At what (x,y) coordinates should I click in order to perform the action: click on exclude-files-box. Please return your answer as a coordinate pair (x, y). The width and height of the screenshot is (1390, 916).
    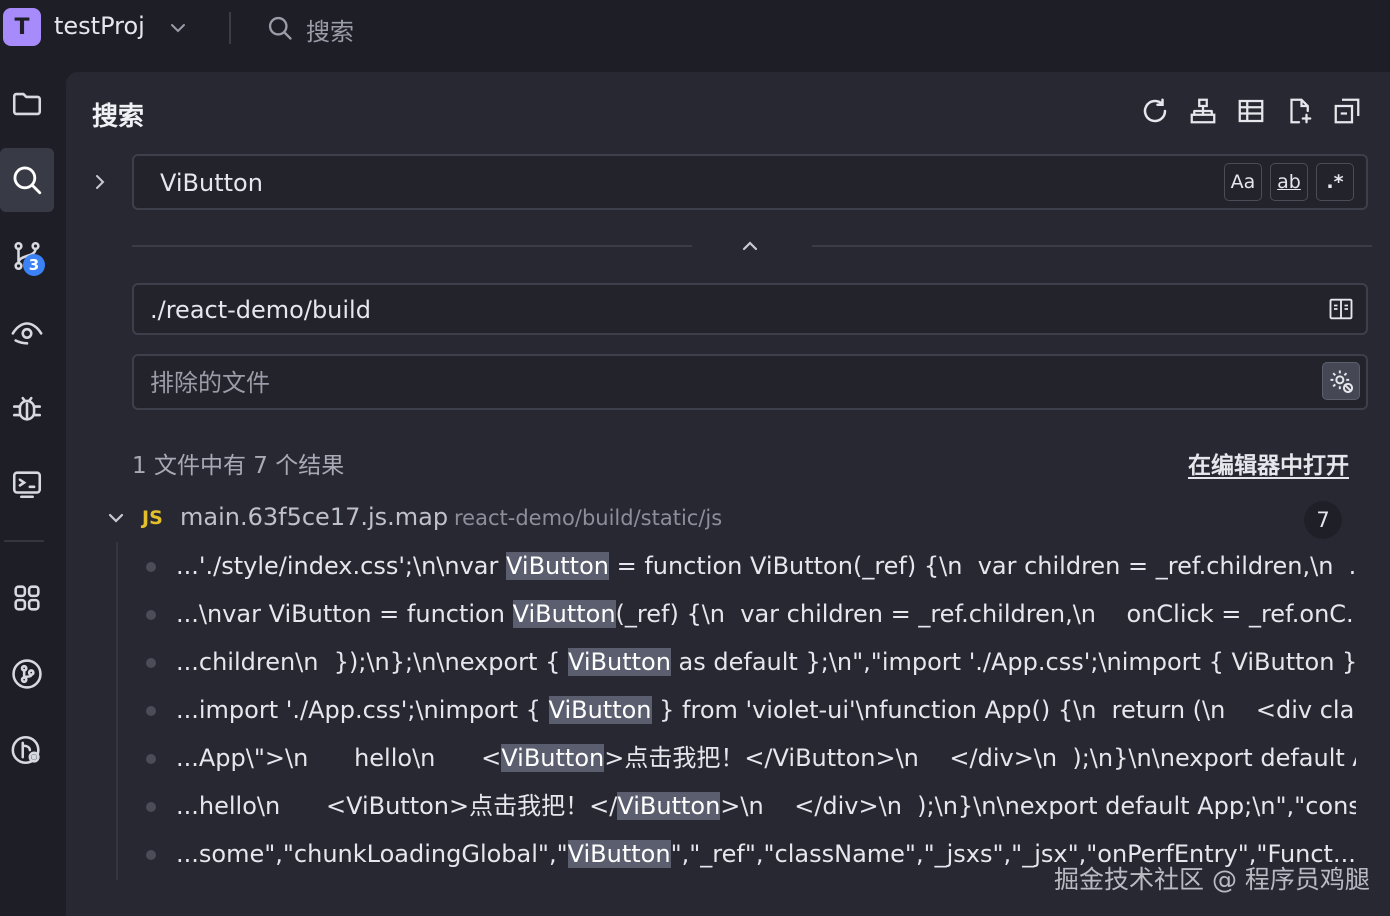
    Looking at the image, I should click on (750, 382).